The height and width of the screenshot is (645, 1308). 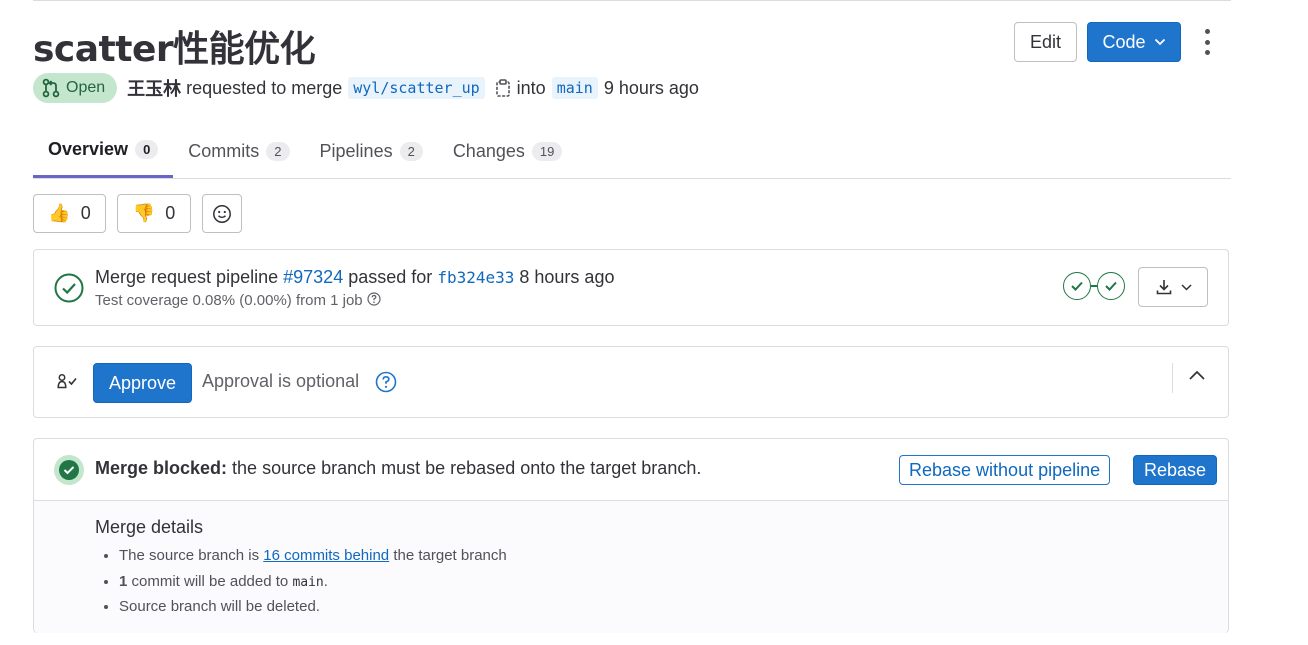 What do you see at coordinates (416, 88) in the screenshot?
I see `source-branch: wyl/scatter_up` at bounding box center [416, 88].